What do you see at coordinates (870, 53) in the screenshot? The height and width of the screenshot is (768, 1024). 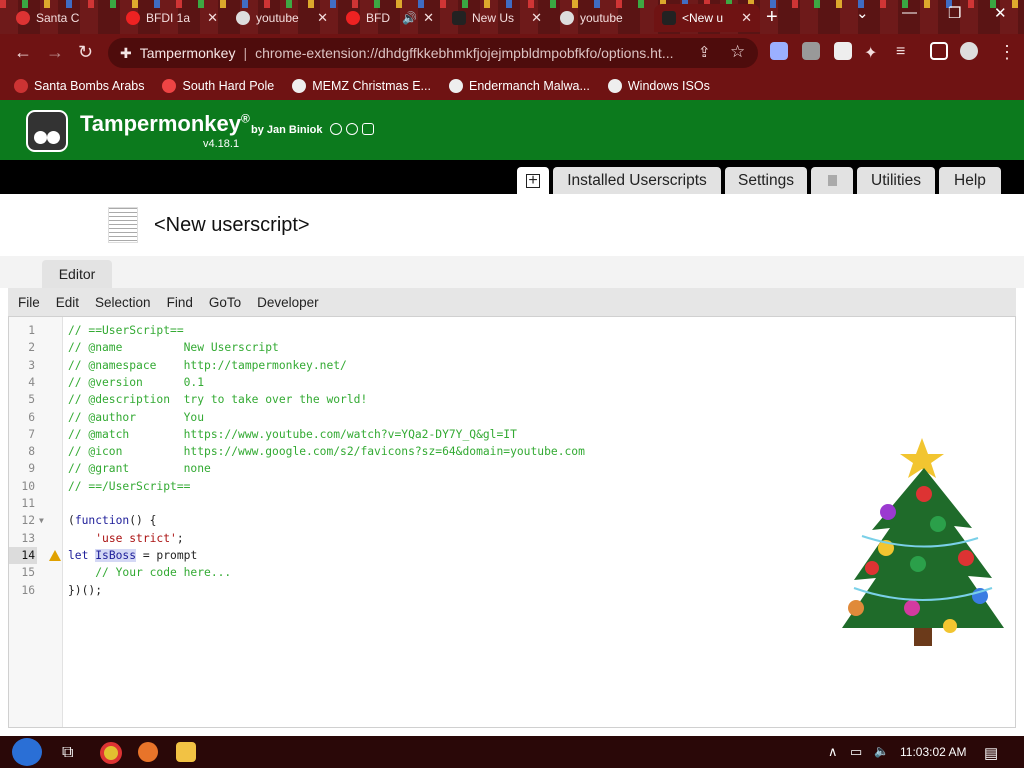 I see `extensions-puzzle-icon: ✦` at bounding box center [870, 53].